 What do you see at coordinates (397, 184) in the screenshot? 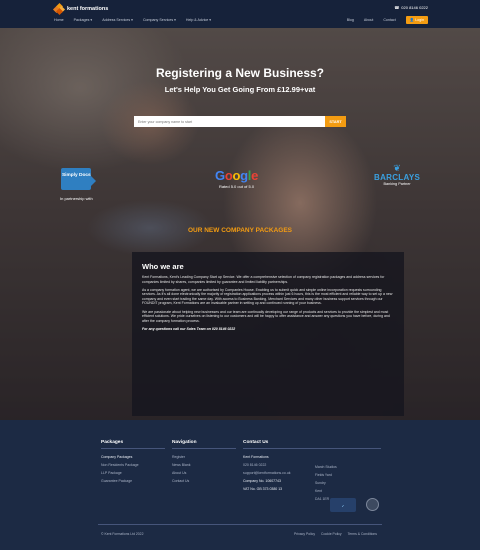
I see `banking-partner-caption: Banking Partner` at bounding box center [397, 184].